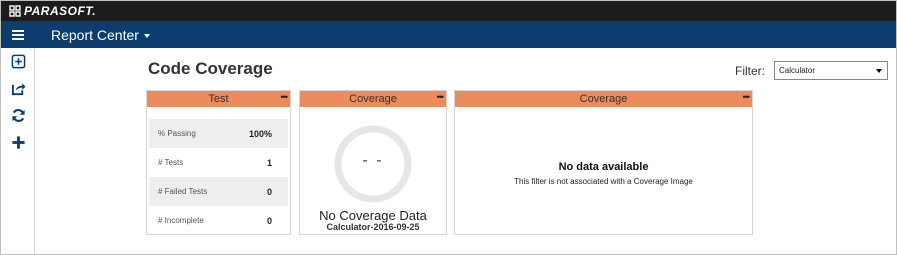  I want to click on coverage-chart-header: Coverage •••, so click(603, 99).